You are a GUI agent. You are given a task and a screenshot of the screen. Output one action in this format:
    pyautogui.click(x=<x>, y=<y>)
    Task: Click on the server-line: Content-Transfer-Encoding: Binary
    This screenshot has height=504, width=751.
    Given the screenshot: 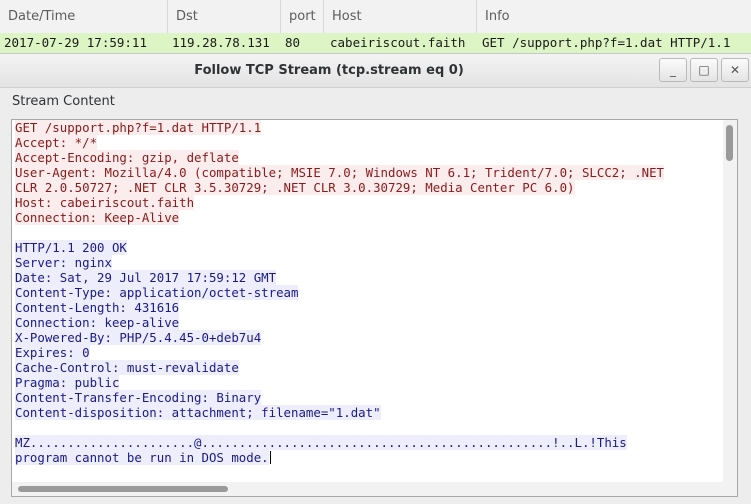 What is the action you would take?
    pyautogui.click(x=138, y=397)
    